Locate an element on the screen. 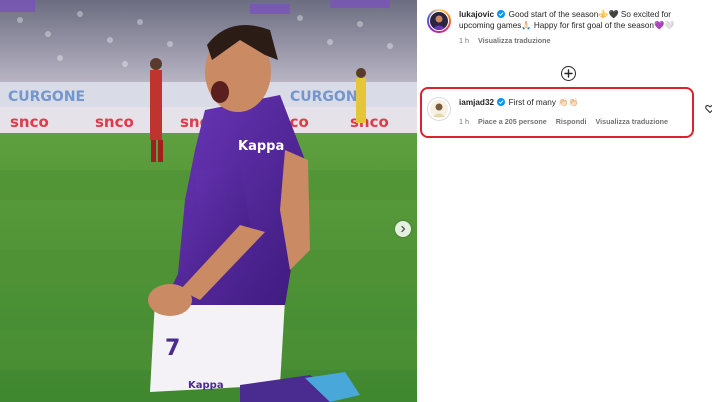  load-more-comments-button is located at coordinates (568, 73).